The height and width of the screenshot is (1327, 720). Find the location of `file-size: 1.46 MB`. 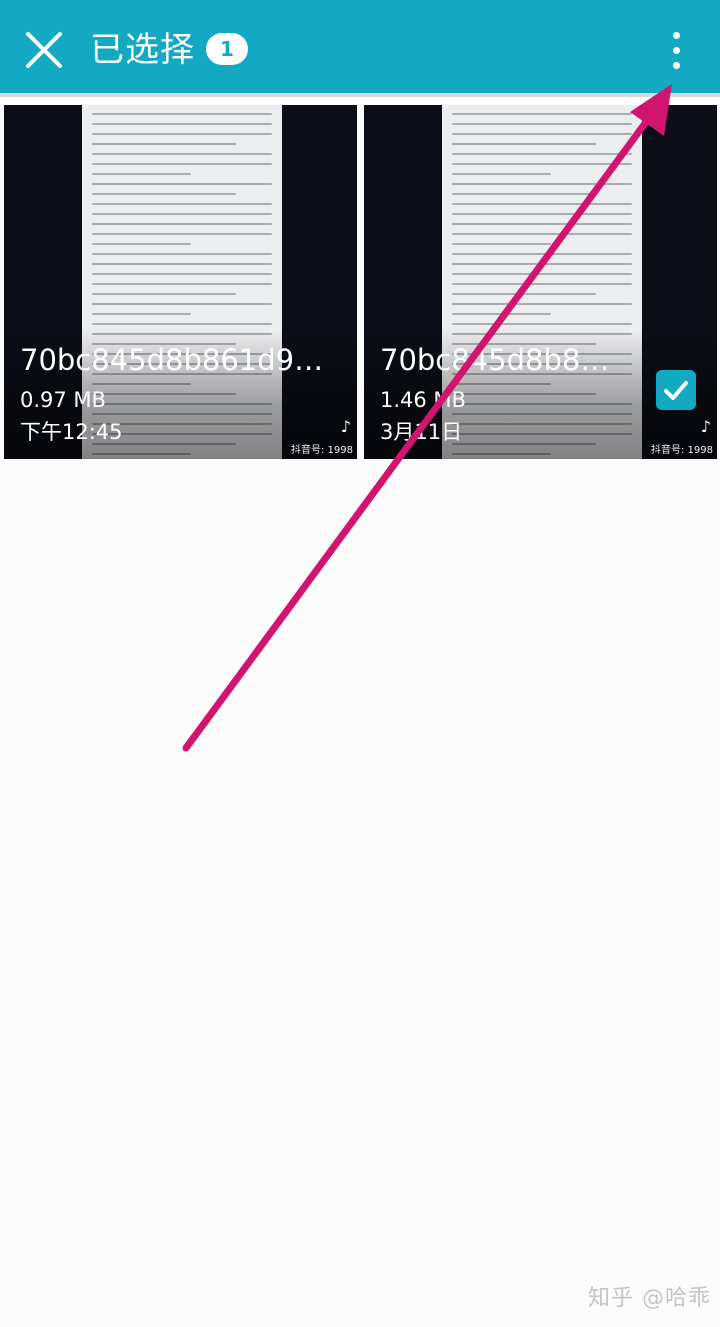

file-size: 1.46 MB is located at coordinates (423, 400).